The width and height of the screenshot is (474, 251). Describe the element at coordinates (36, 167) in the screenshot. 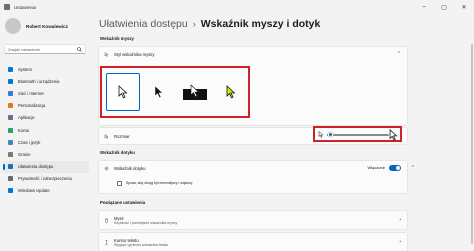

I see `sidebar-item-label: Ułatwienia dostępu` at that location.